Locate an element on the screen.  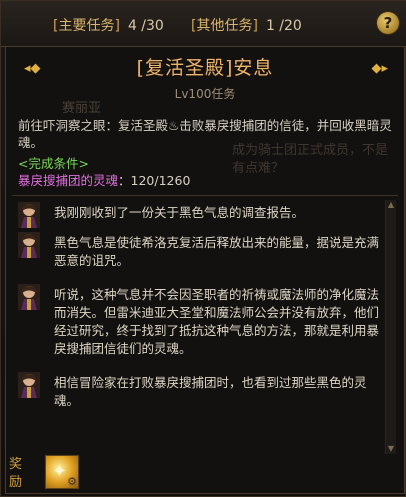
quest-title-row: ◂◆ [复活圣殿]安息 ◆▸ is located at coordinates (205, 67).